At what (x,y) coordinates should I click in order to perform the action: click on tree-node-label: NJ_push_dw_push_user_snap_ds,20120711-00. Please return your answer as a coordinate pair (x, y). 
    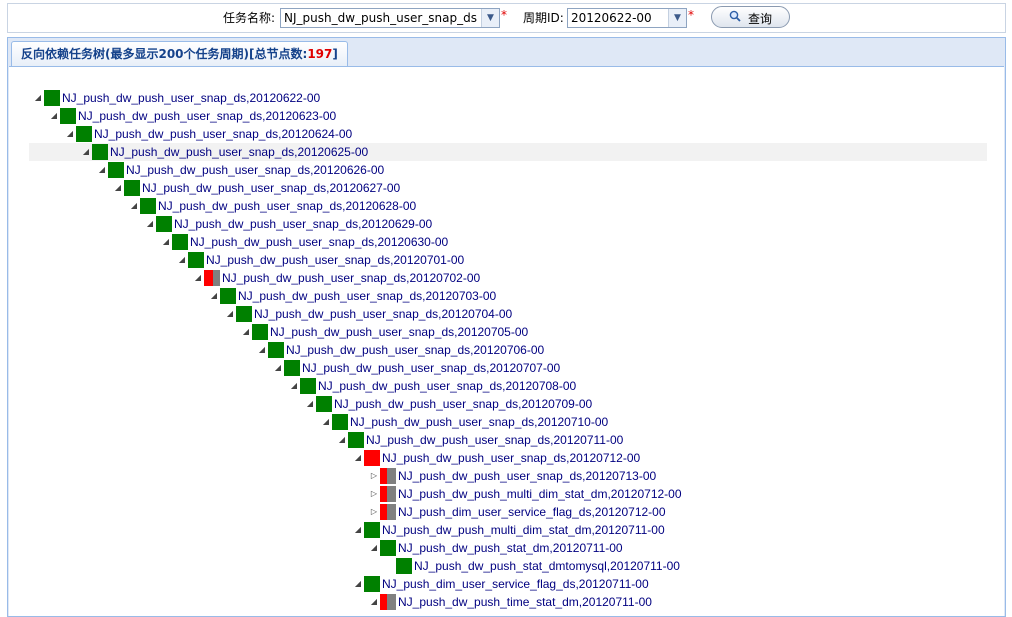
    Looking at the image, I should click on (494, 440).